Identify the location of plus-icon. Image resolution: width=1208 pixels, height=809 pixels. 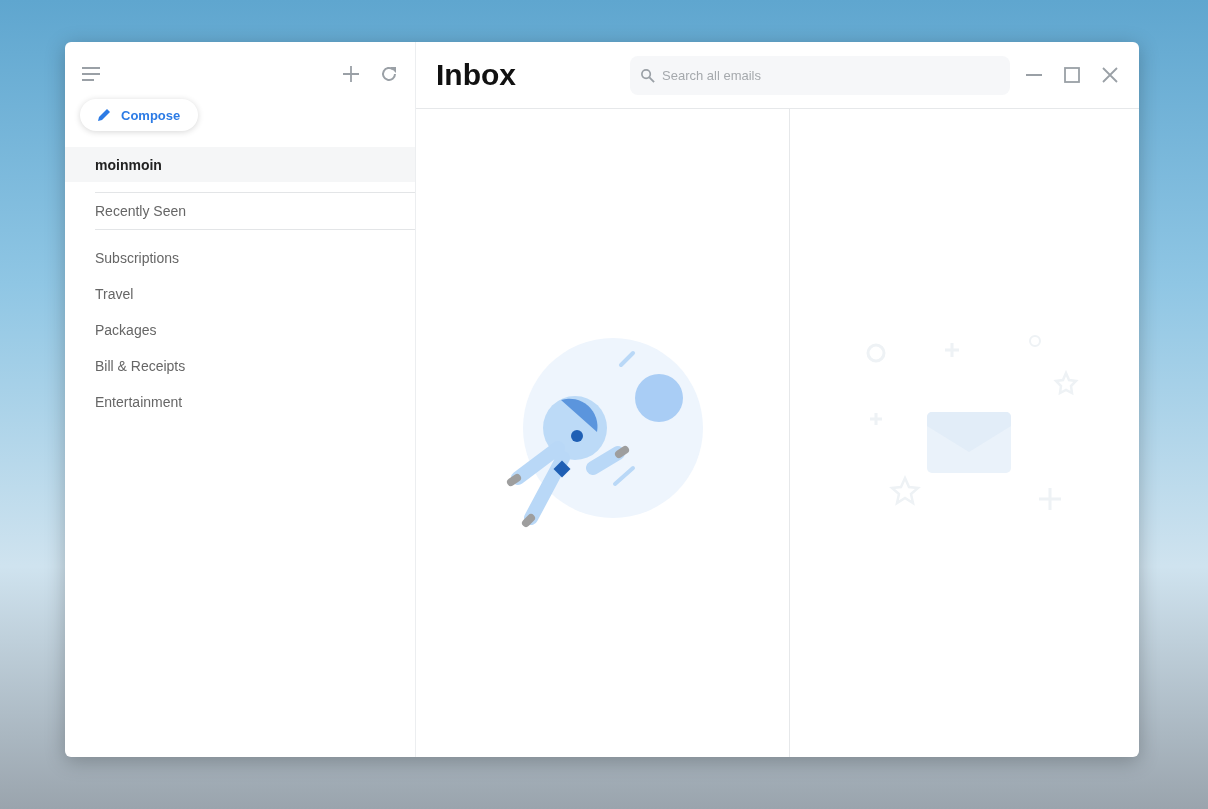
(351, 74).